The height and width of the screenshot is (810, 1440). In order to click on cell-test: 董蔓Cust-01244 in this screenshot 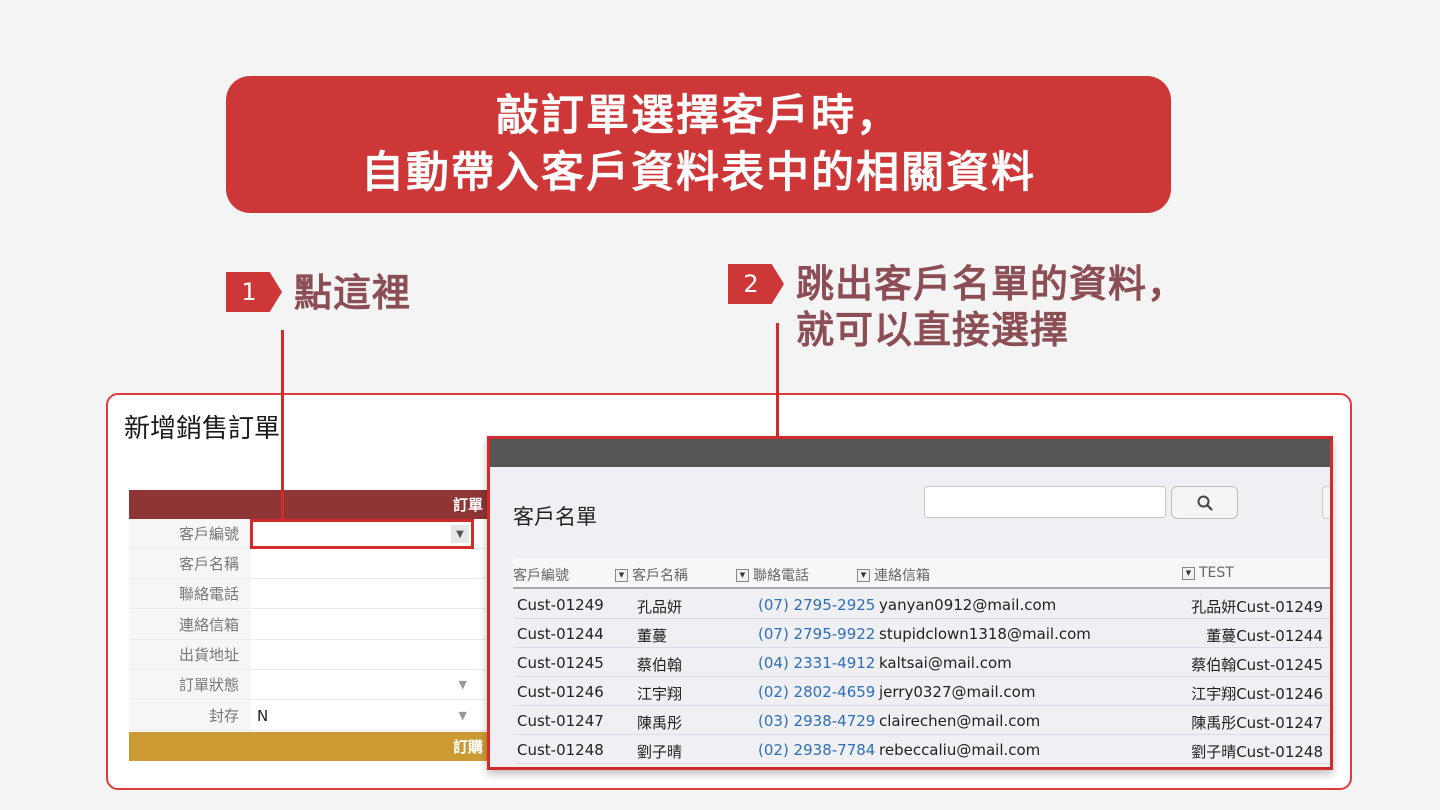, I will do `click(1264, 636)`.